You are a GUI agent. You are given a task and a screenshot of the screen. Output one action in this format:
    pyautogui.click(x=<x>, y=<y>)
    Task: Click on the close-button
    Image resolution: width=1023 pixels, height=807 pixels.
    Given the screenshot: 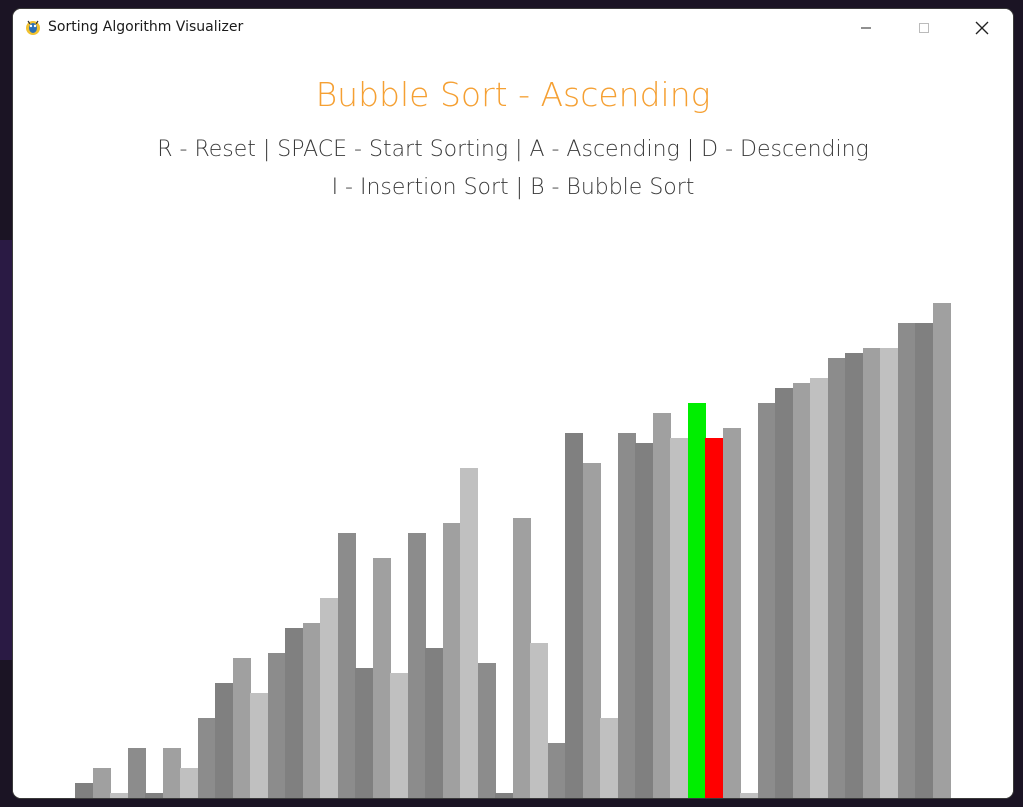 What is the action you would take?
    pyautogui.click(x=982, y=28)
    